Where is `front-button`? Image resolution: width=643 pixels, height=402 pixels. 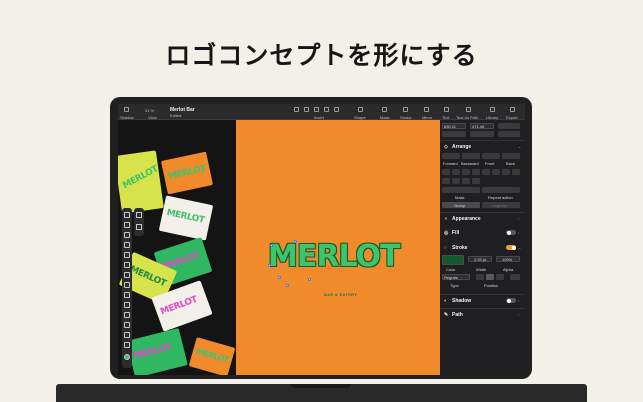 front-button is located at coordinates (491, 156).